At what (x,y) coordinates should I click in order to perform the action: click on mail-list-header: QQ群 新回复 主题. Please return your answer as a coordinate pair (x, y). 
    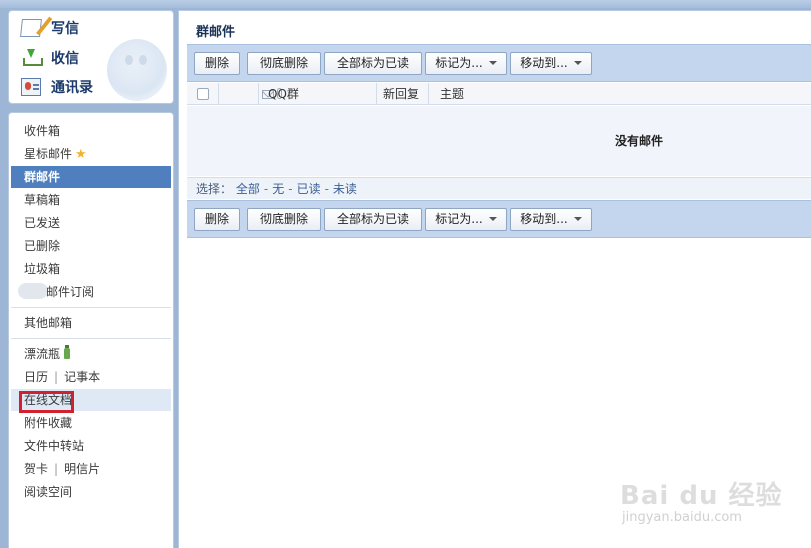
    Looking at the image, I should click on (499, 94).